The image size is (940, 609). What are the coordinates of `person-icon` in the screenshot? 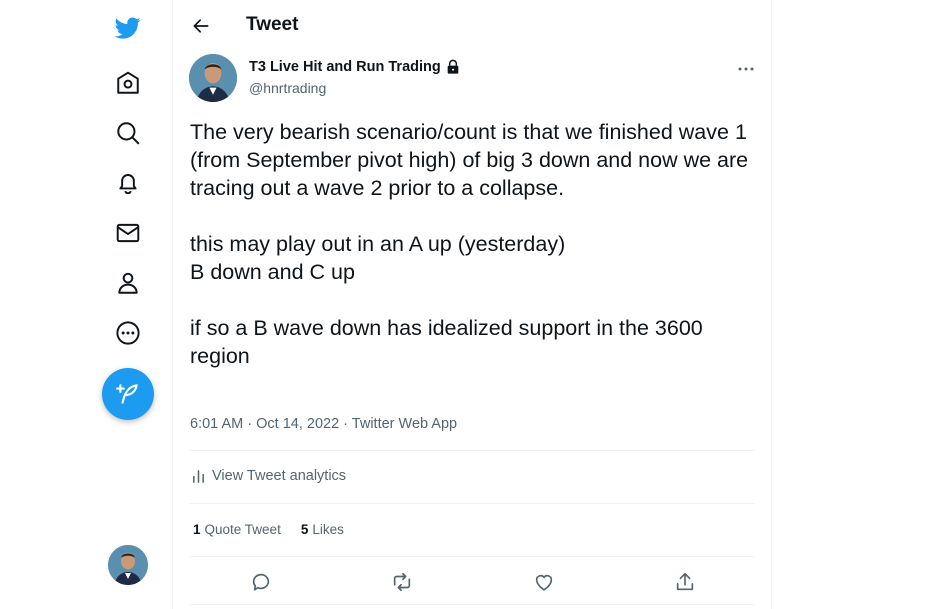 It's located at (128, 283).